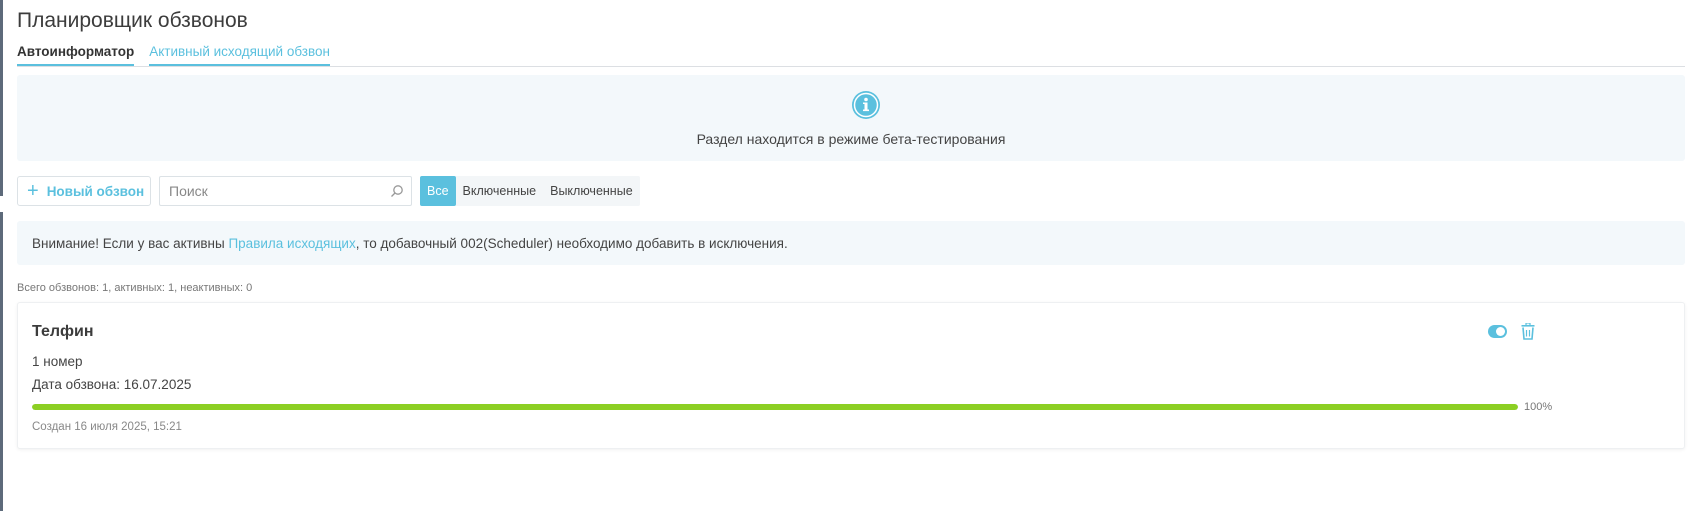 This screenshot has height=511, width=1689. What do you see at coordinates (1528, 331) in the screenshot?
I see `trash-icon` at bounding box center [1528, 331].